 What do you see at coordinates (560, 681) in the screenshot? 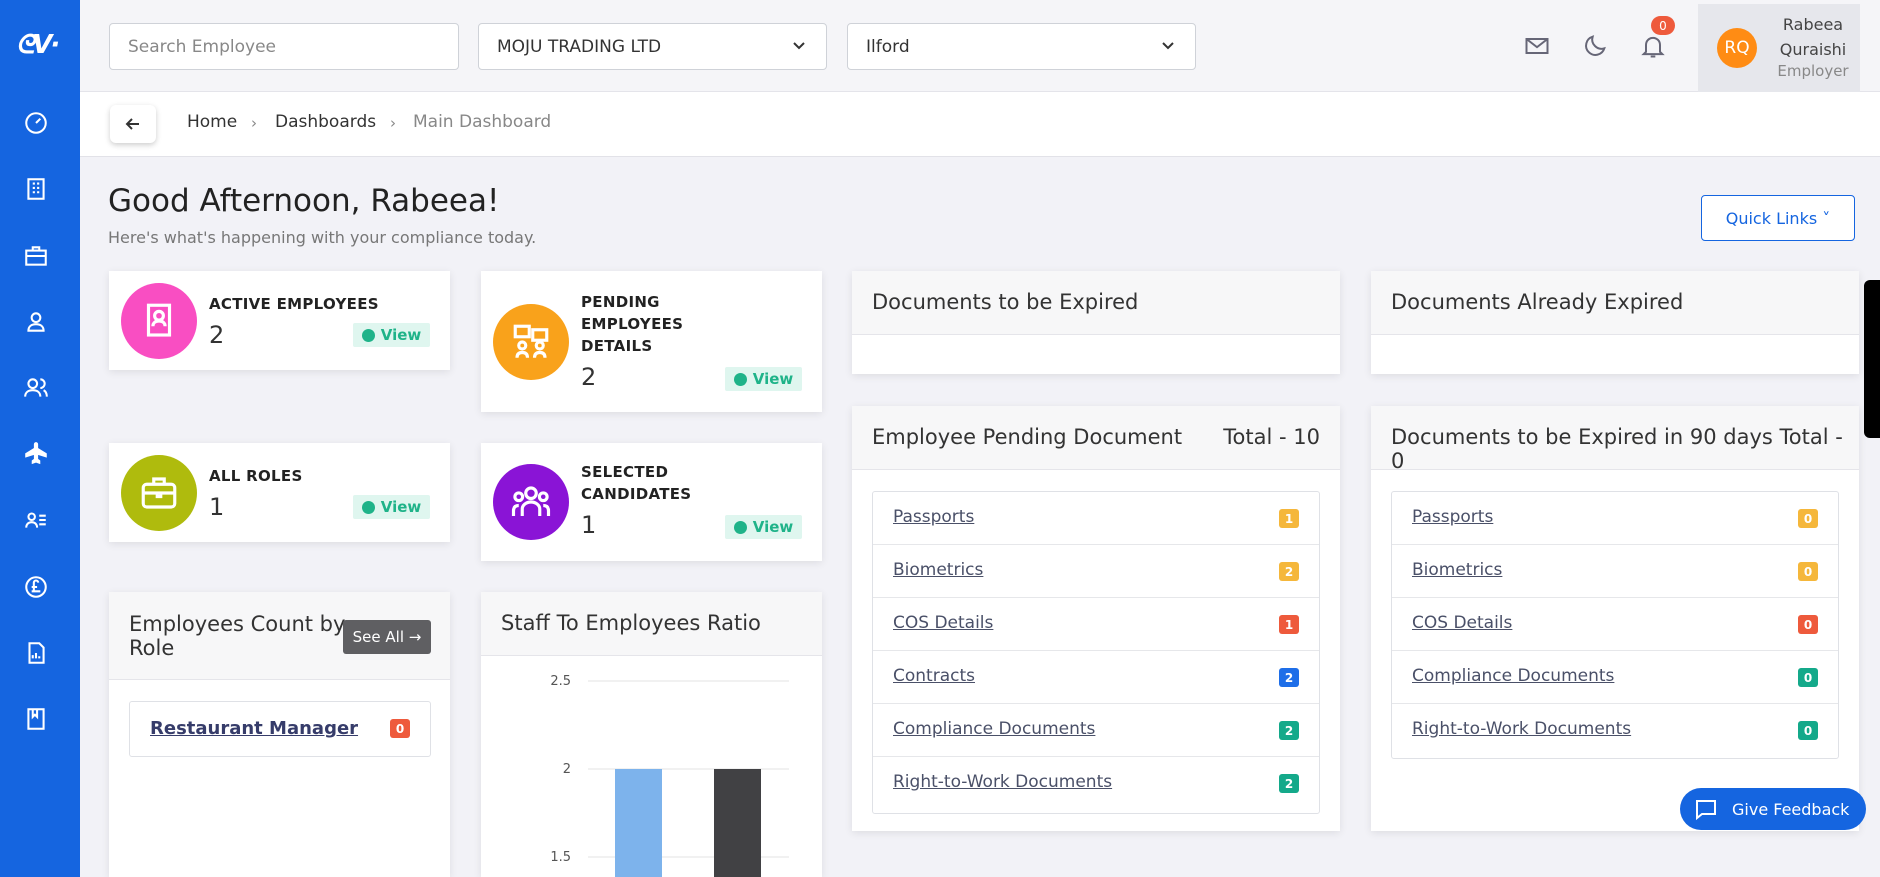
I see `y-tick-label: 2.5` at bounding box center [560, 681].